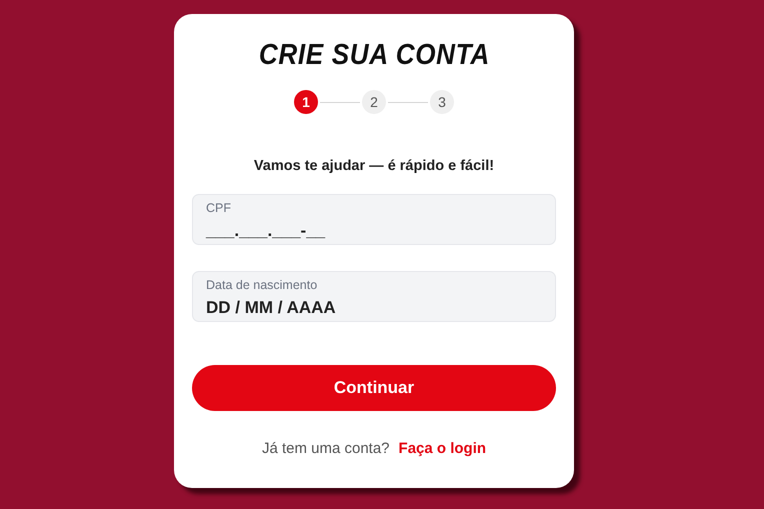  I want to click on step-indicator: 3, so click(442, 102).